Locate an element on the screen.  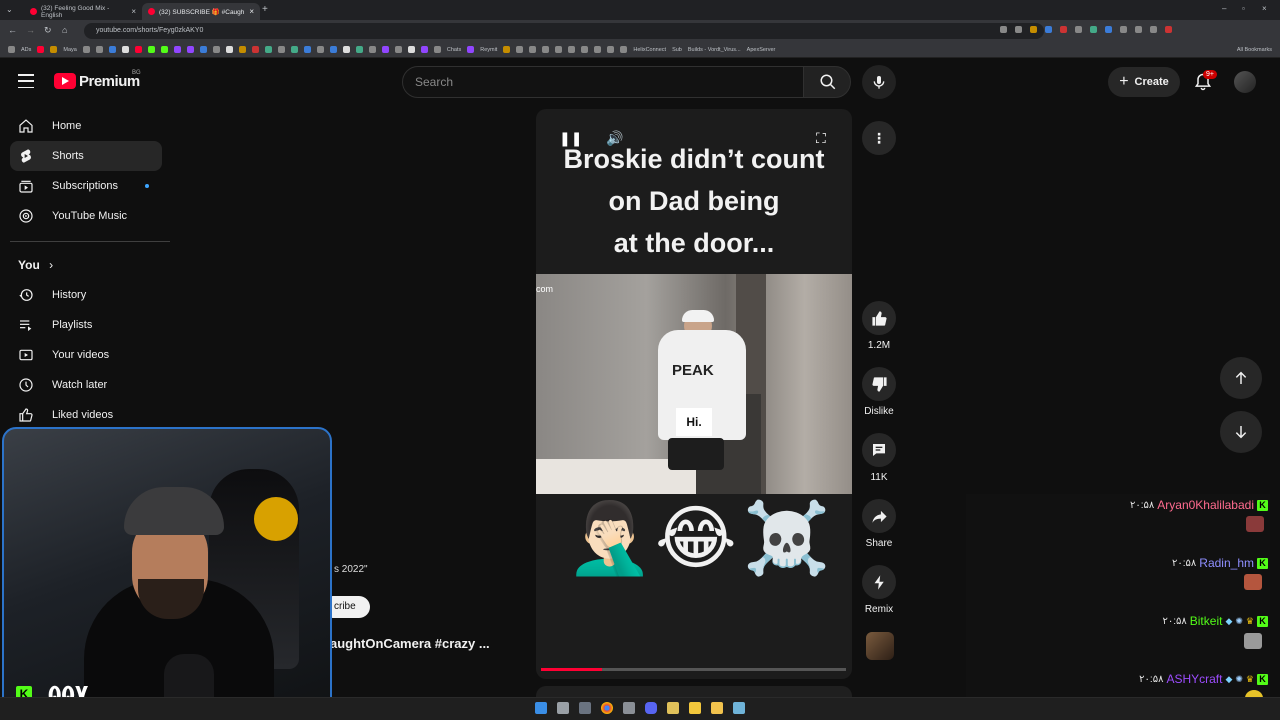
bookmark: All Bookmarks is located at coordinates (1254, 50).